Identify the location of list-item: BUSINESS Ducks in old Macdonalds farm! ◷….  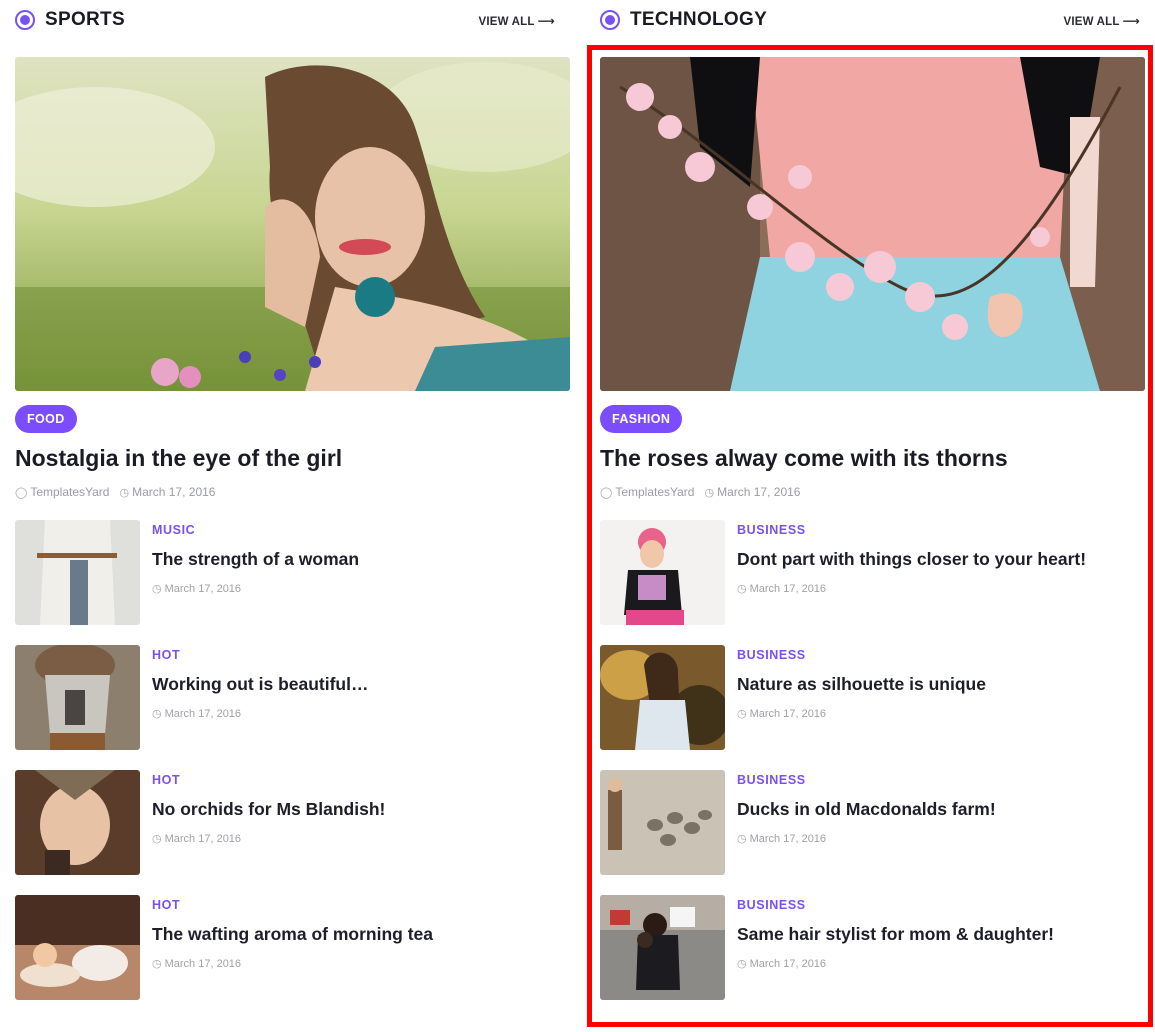
(877, 822).